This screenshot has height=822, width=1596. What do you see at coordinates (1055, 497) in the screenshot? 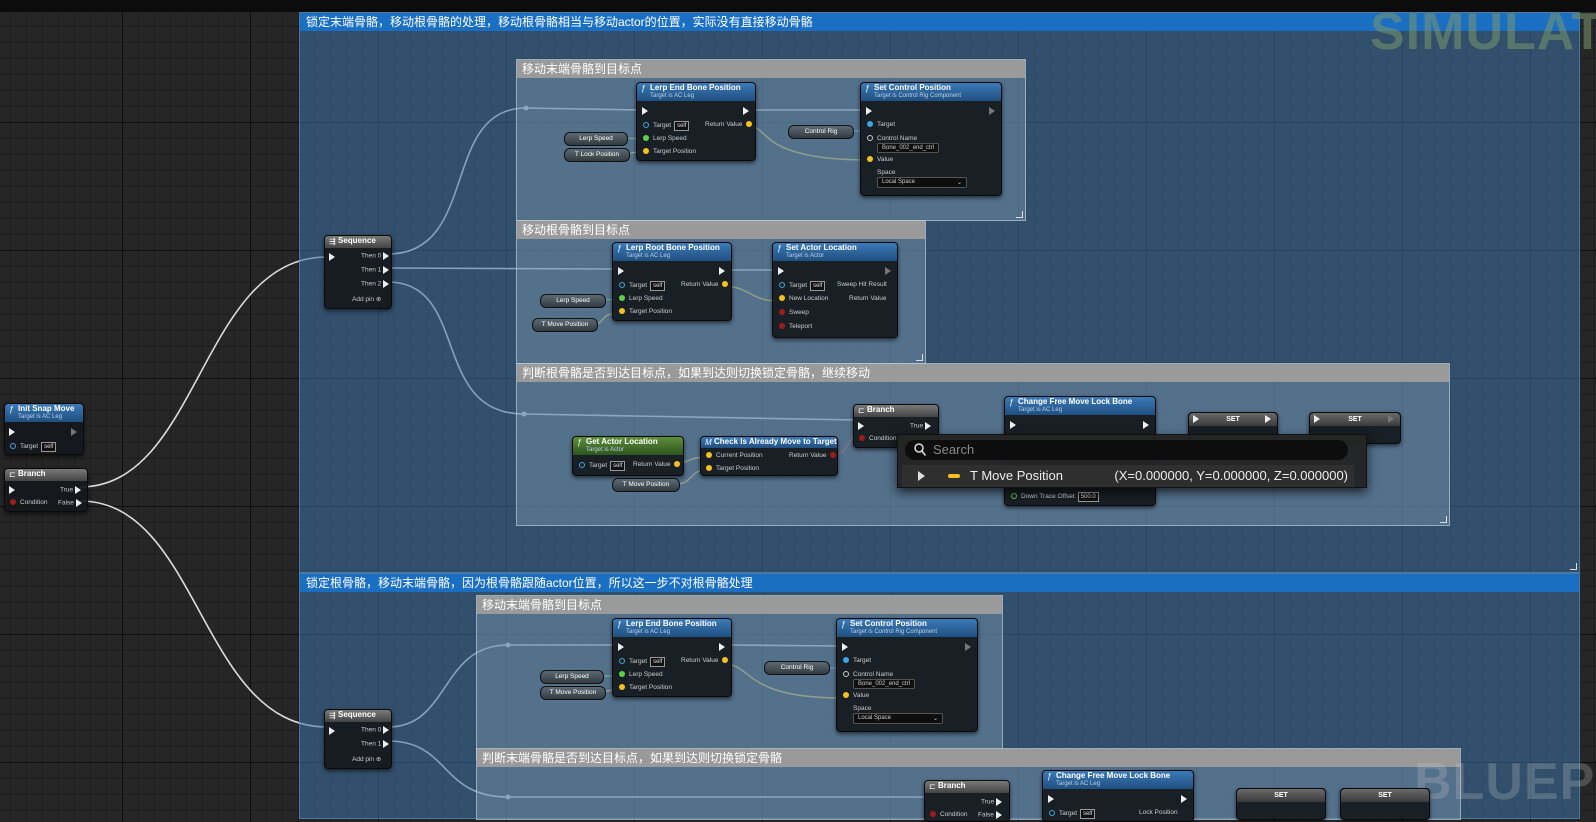
I see `down-trace-offset-pin: Down Trace Offset 500.0` at bounding box center [1055, 497].